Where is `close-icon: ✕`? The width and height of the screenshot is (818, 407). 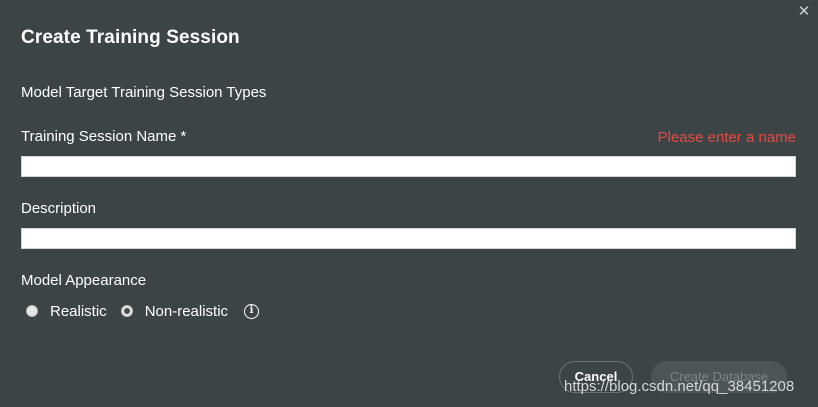 close-icon: ✕ is located at coordinates (804, 12).